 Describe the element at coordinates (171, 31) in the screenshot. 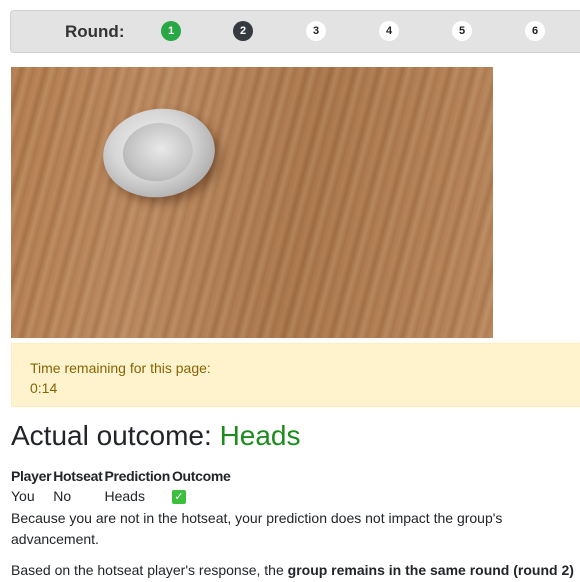

I see `round-indicator-1: 1` at that location.